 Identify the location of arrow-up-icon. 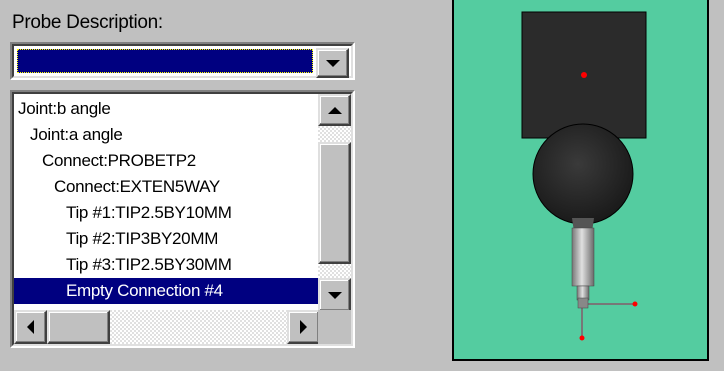
(334, 110).